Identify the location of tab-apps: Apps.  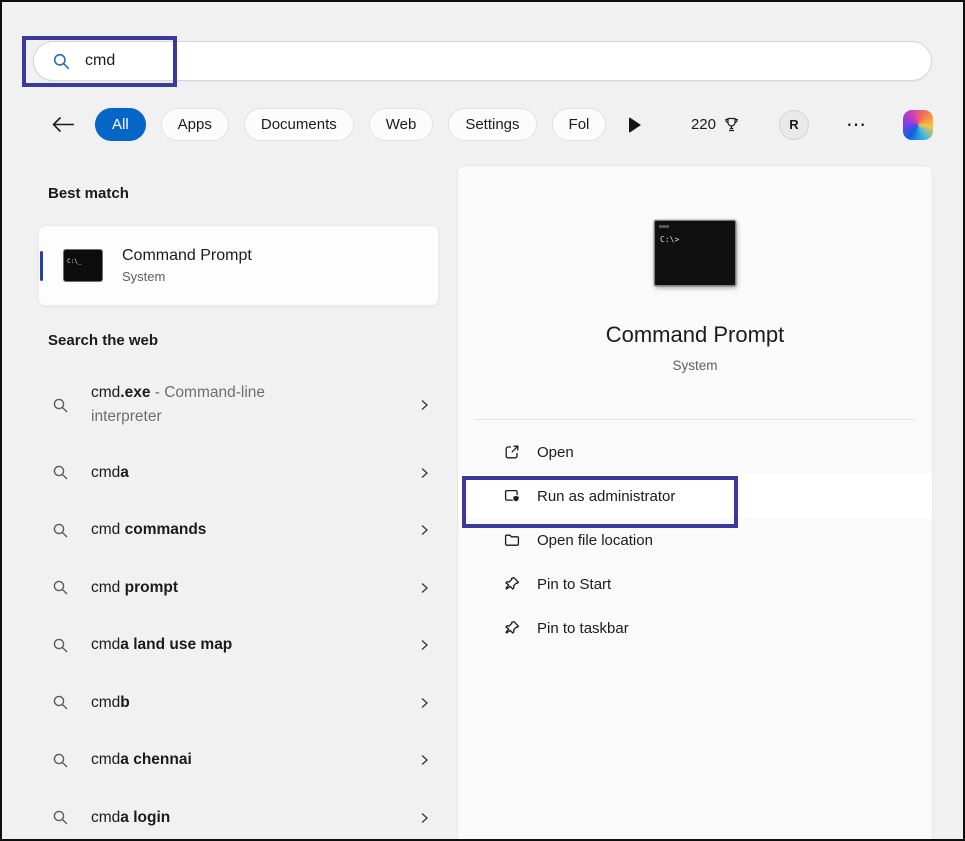
(194, 124).